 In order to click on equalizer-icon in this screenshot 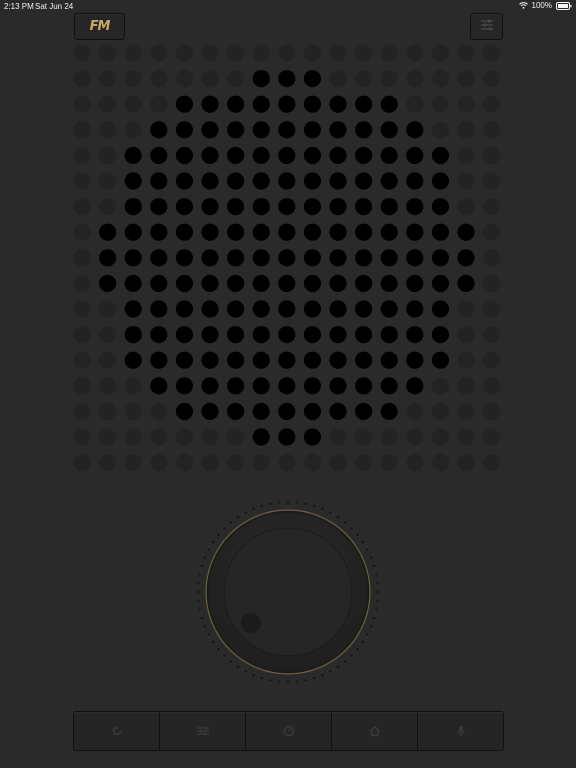, I will do `click(203, 731)`.